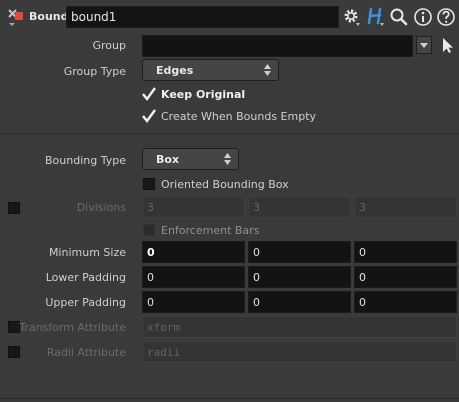 The height and width of the screenshot is (402, 459). I want to click on node-header: Bound bound1, so click(229, 17).